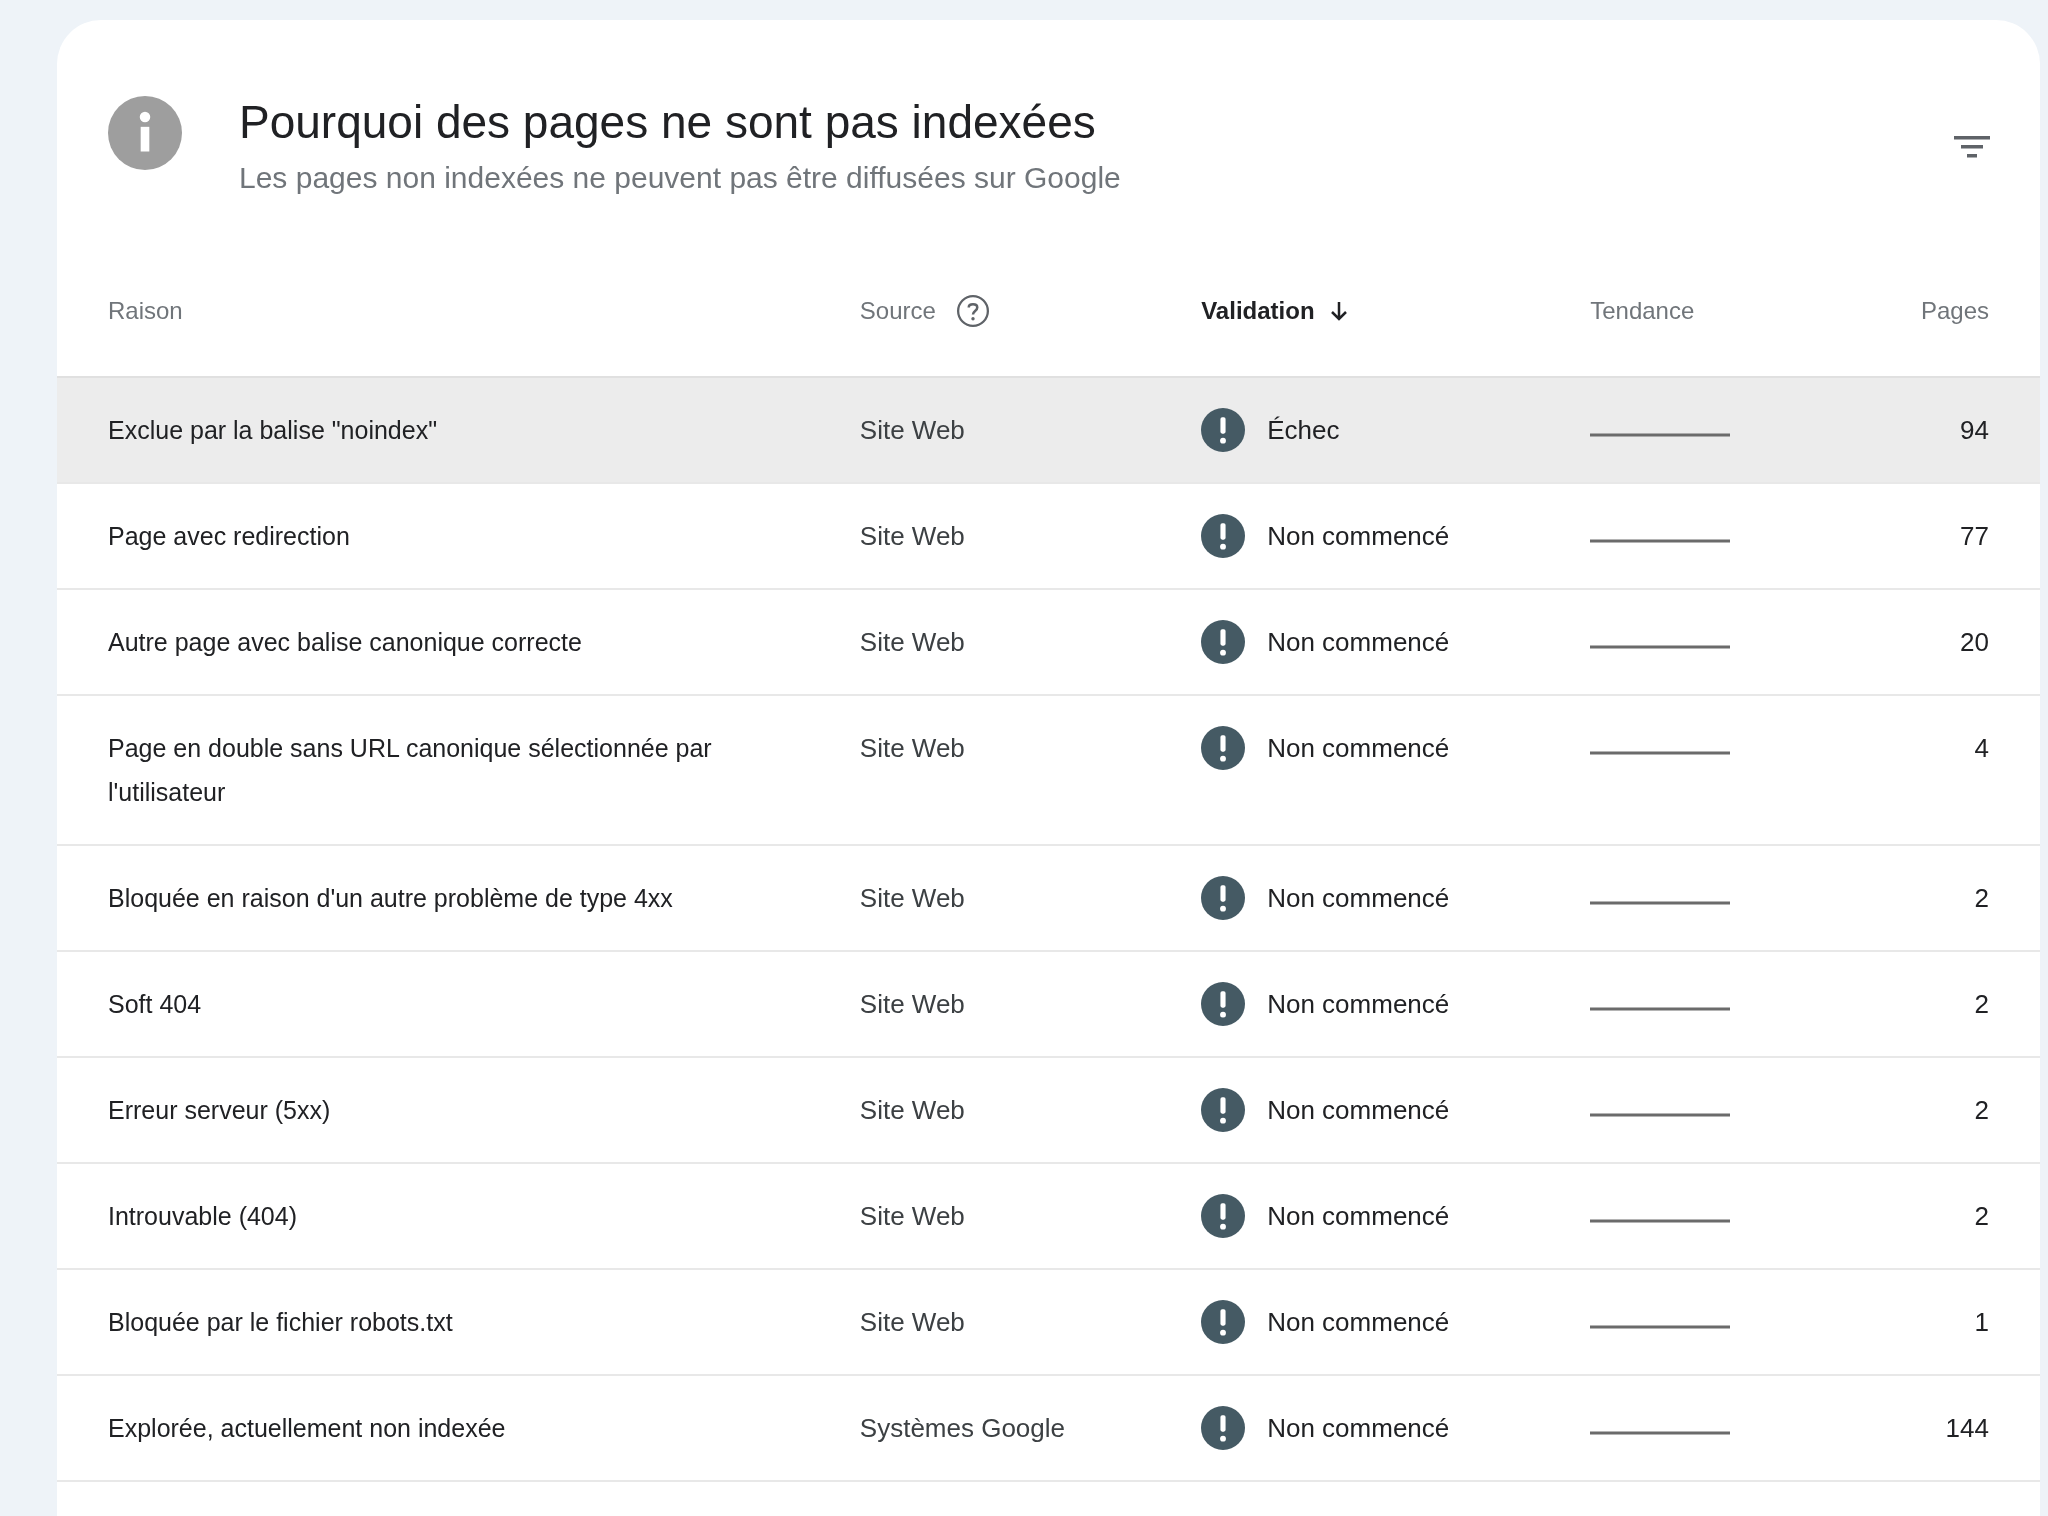  What do you see at coordinates (391, 898) in the screenshot?
I see `reason-text: Bloquée en raison d'un autre problème de type 4xx` at bounding box center [391, 898].